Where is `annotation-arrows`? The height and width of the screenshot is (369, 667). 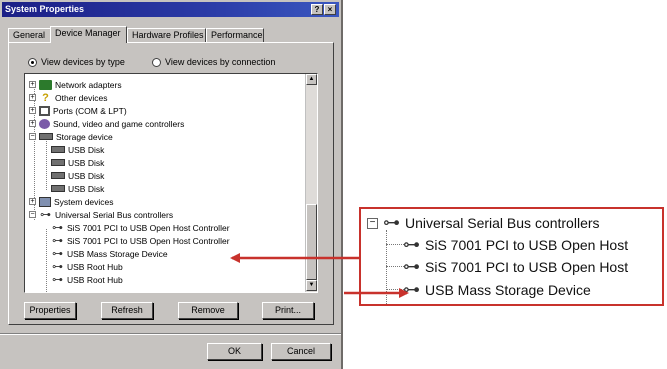
annotation-arrows is located at coordinates (319, 275).